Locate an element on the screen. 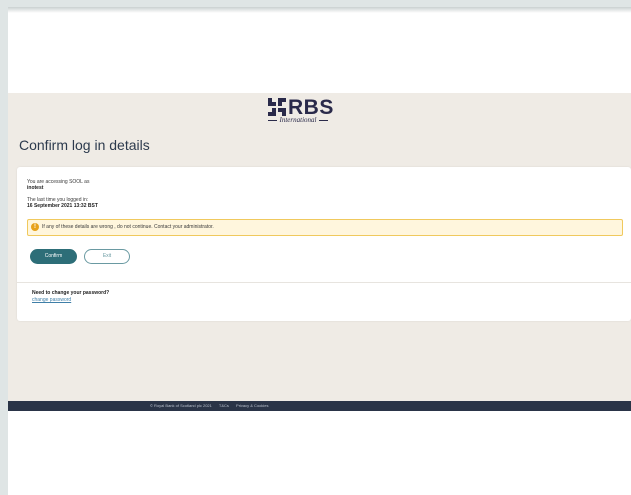 The image size is (631, 495). logo-subtitle: International is located at coordinates (298, 120).